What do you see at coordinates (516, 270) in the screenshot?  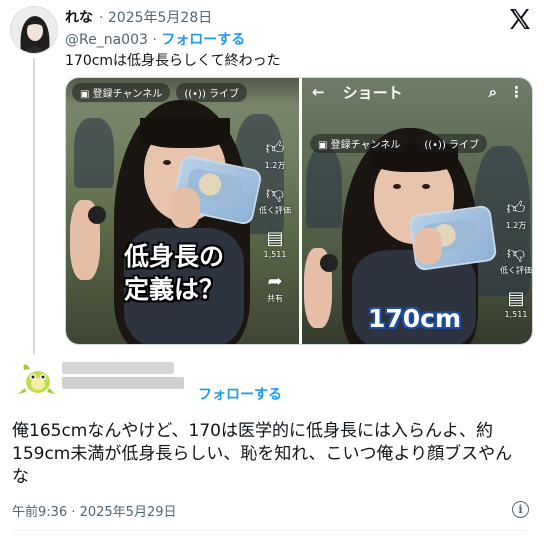 I see `right-dislike-label: 低く評価` at bounding box center [516, 270].